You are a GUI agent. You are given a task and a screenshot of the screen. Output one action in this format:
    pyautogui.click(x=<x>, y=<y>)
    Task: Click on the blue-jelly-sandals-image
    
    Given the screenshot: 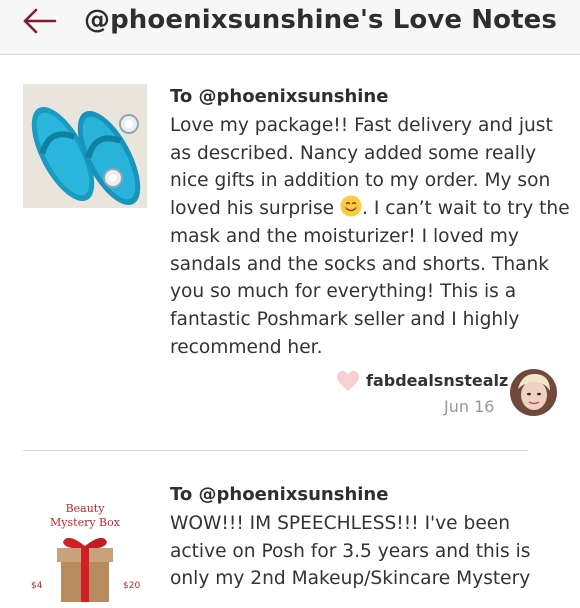 What is the action you would take?
    pyautogui.click(x=85, y=146)
    